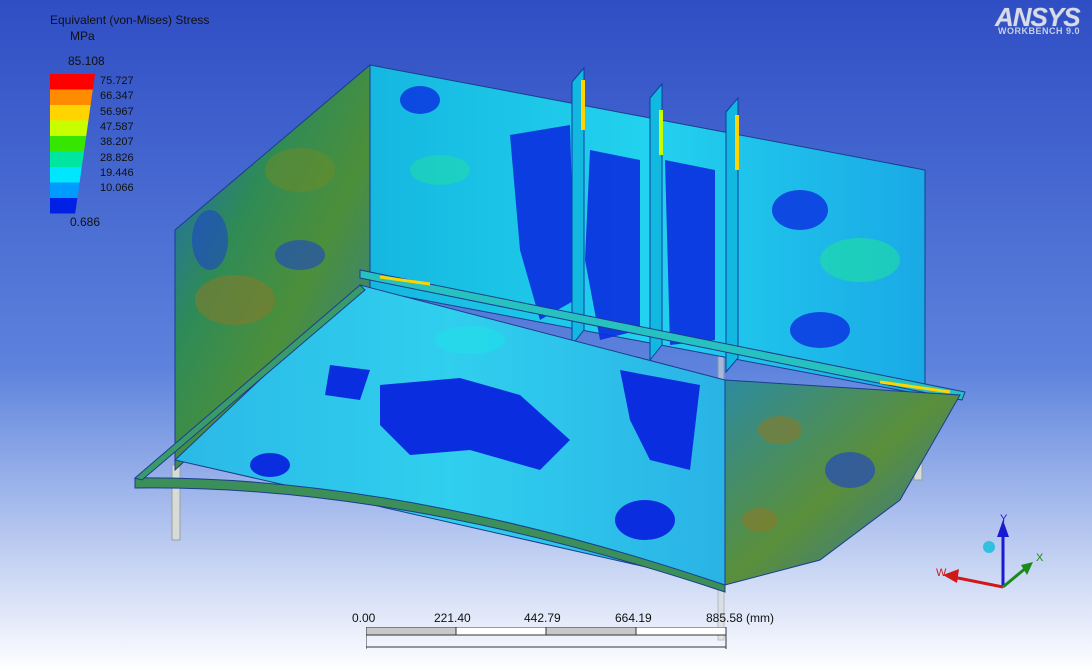  I want to click on legend-value: 66.347, so click(117, 96).